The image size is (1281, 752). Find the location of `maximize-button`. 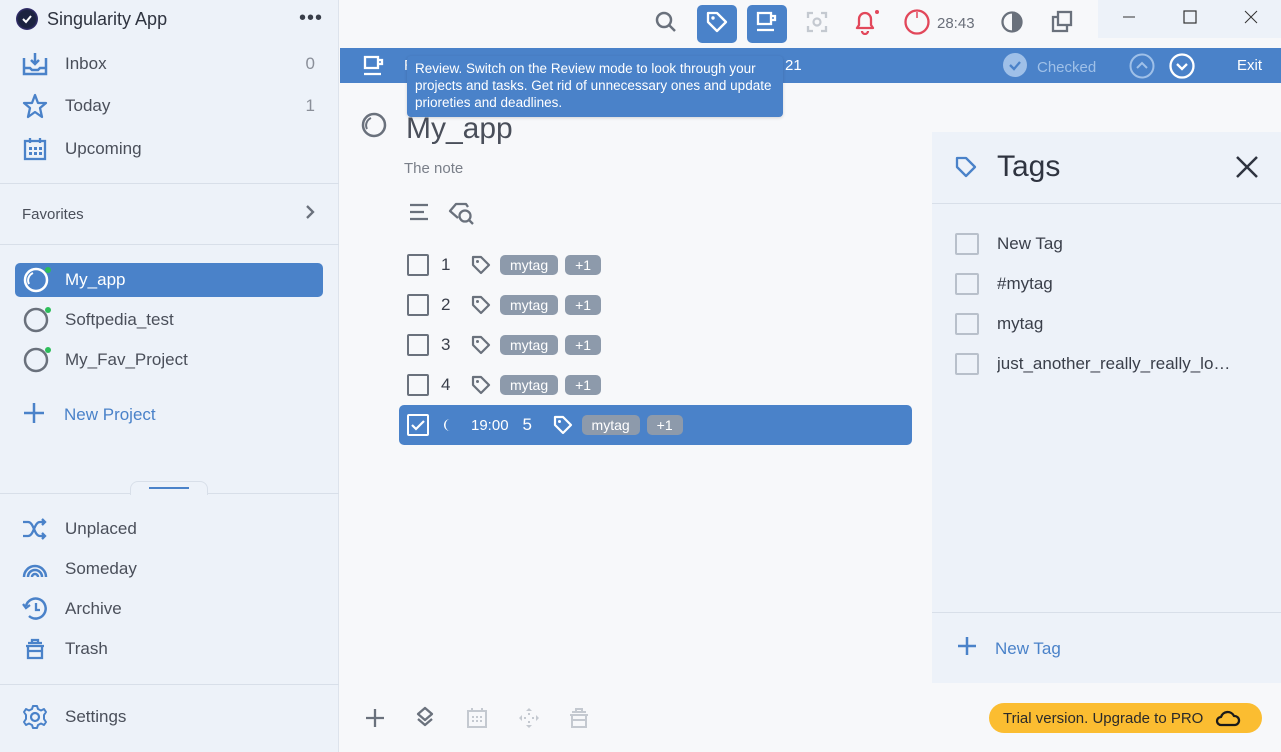

maximize-button is located at coordinates (1189, 19).